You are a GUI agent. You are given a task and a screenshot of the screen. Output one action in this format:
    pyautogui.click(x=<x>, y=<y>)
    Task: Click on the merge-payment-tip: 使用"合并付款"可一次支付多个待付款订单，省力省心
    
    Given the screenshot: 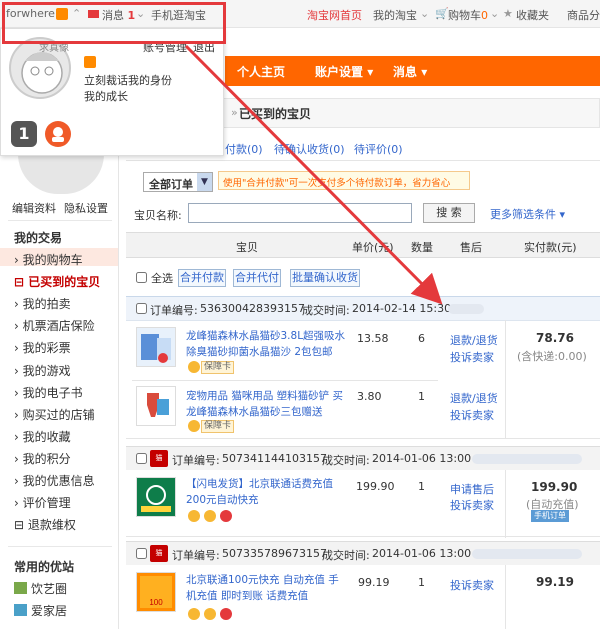 What is the action you would take?
    pyautogui.click(x=344, y=180)
    